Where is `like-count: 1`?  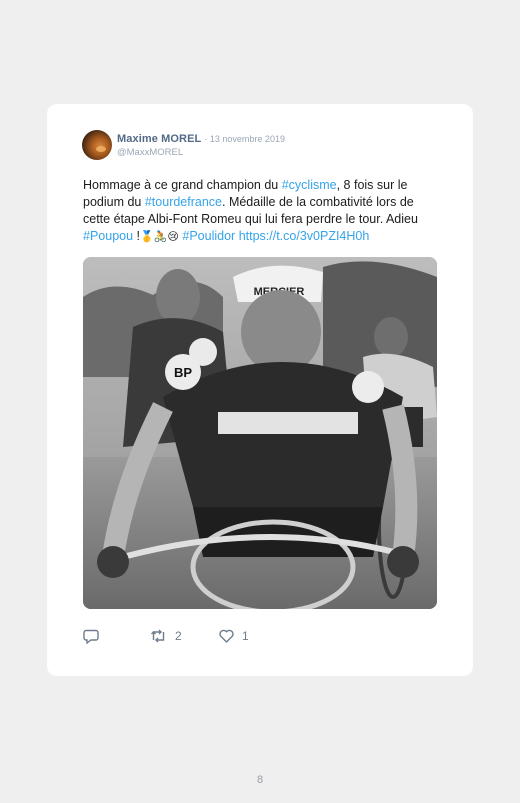
like-count: 1 is located at coordinates (245, 636).